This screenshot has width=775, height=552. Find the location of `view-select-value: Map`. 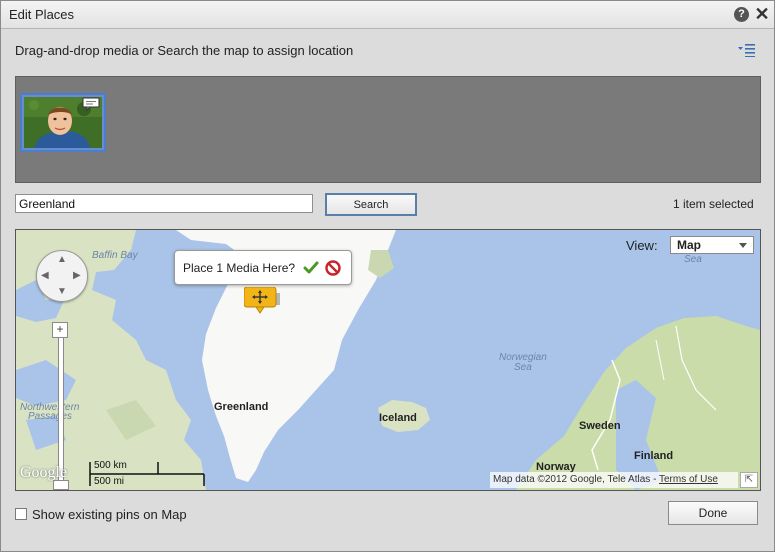

view-select-value: Map is located at coordinates (689, 245).